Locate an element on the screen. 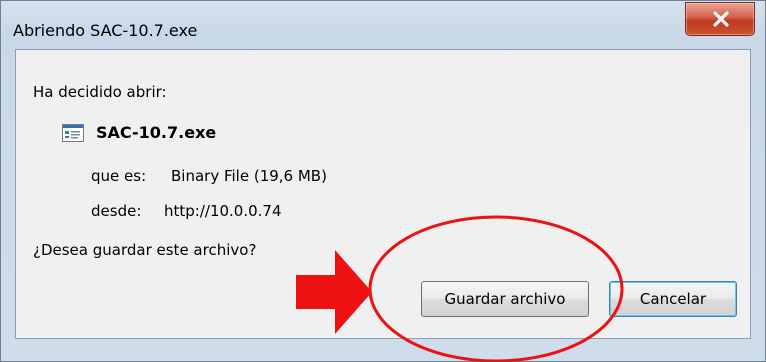  file-name: SAC-10.7.exe is located at coordinates (156, 132).